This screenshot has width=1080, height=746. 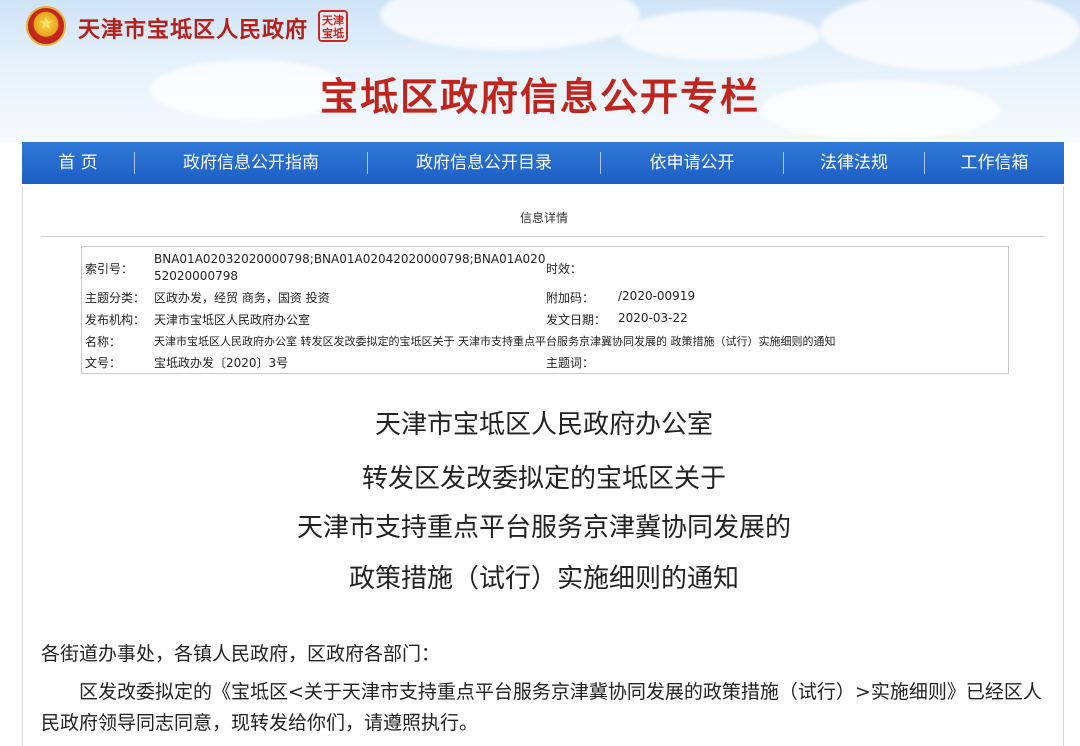 What do you see at coordinates (543, 528) in the screenshot?
I see `document-title-line: 天津市支持重点平台服务京津冀协同发展的` at bounding box center [543, 528].